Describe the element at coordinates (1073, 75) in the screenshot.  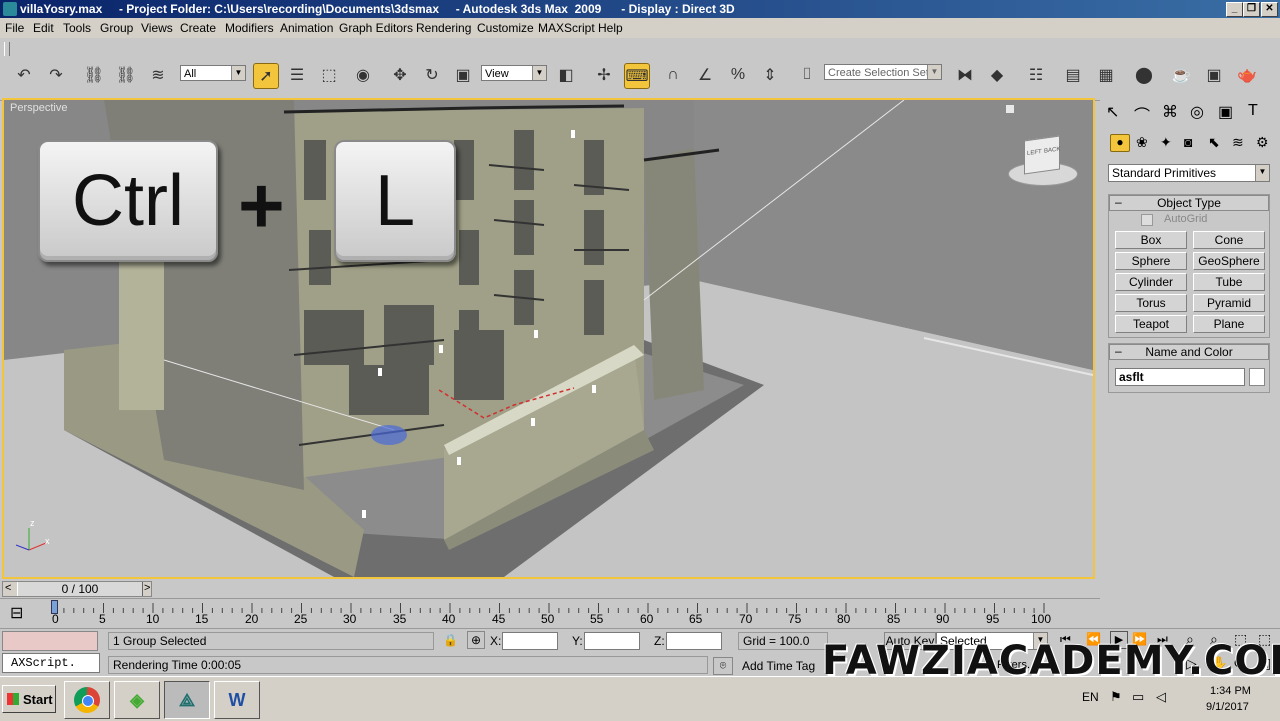
I see `curve-editor-icon: ▤` at that location.